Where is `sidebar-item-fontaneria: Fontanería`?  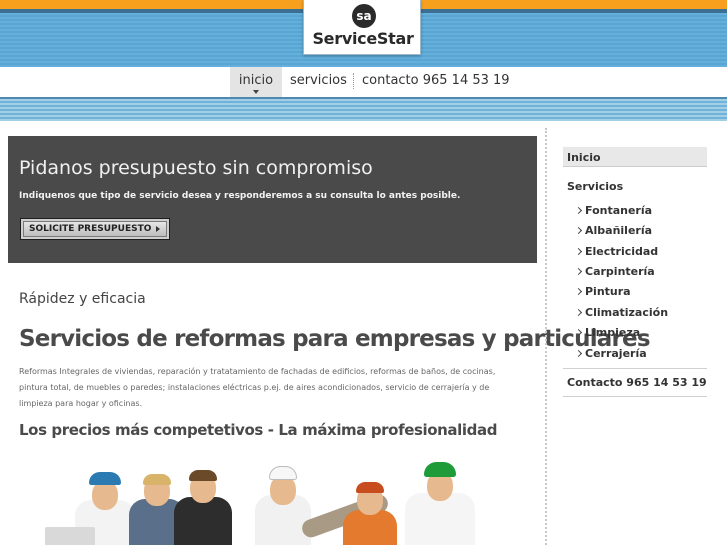
sidebar-item-fontaneria: Fontanería is located at coordinates (613, 210).